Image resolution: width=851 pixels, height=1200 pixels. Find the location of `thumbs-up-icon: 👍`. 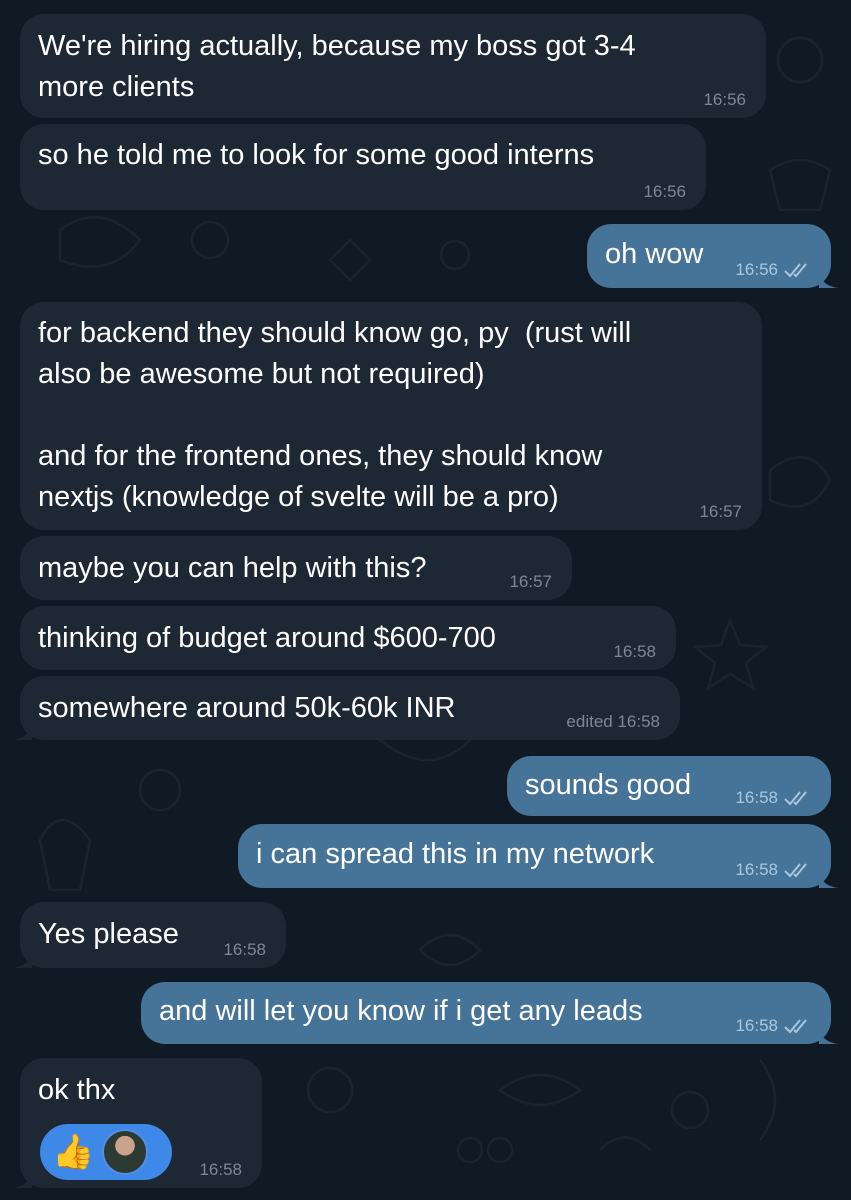

thumbs-up-icon: 👍 is located at coordinates (73, 1152).